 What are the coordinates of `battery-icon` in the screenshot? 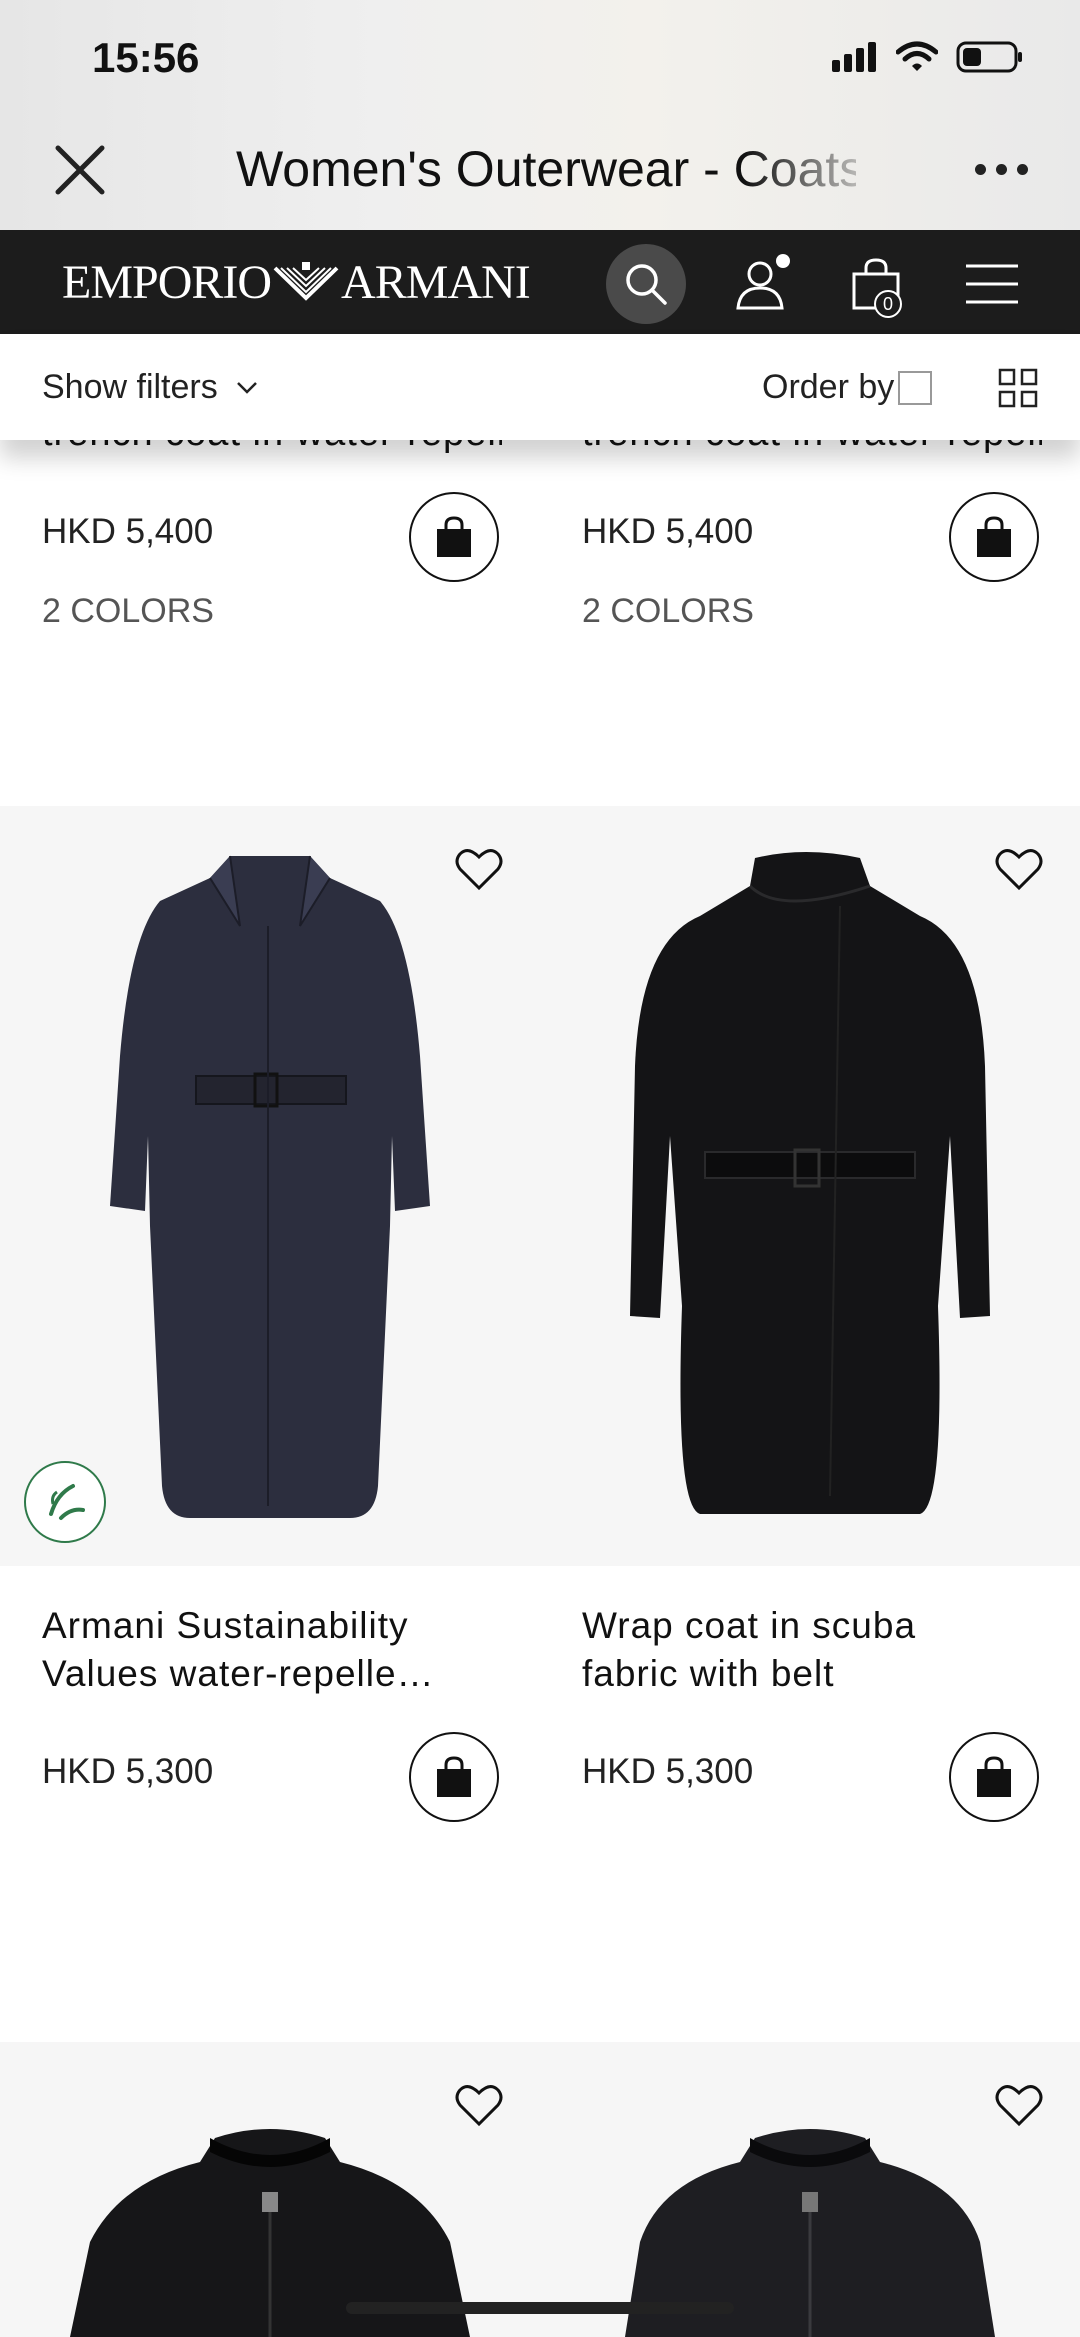 It's located at (989, 57).